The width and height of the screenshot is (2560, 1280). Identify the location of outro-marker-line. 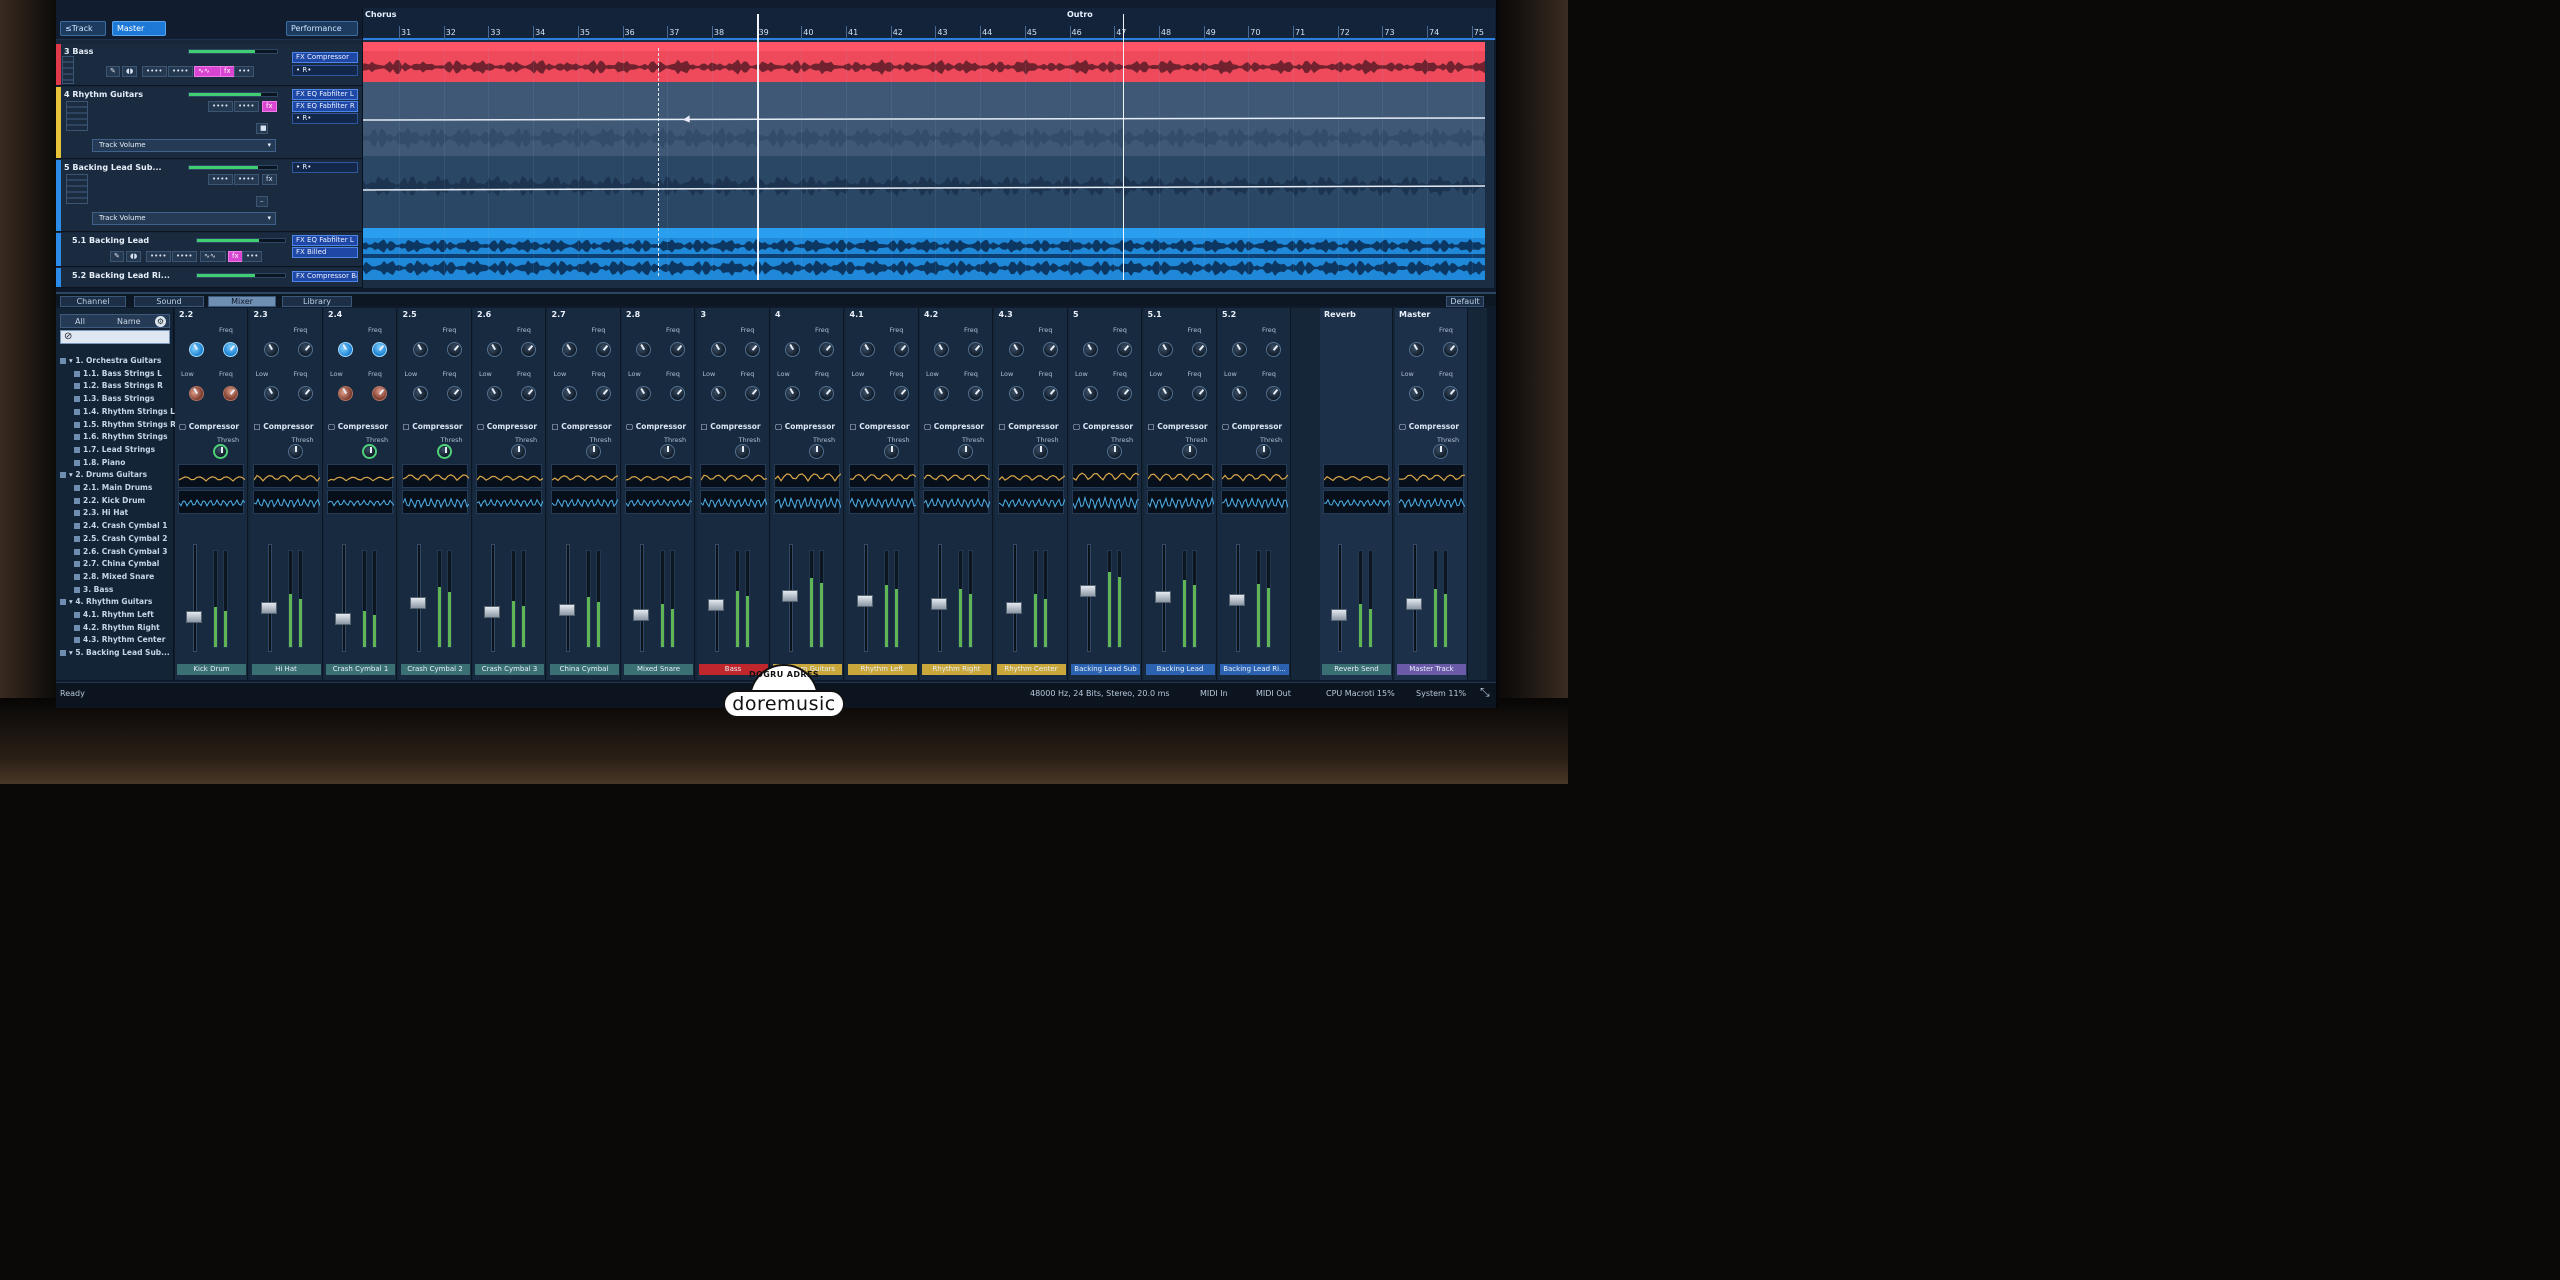
(1123, 147).